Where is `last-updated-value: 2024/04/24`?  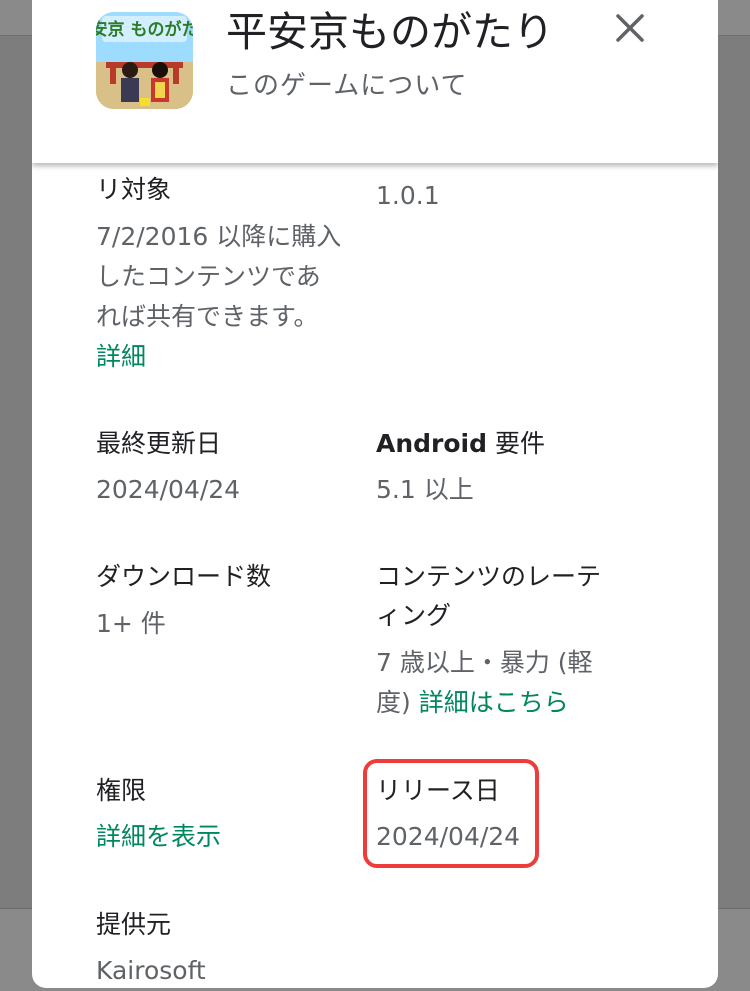
last-updated-value: 2024/04/24 is located at coordinates (168, 489).